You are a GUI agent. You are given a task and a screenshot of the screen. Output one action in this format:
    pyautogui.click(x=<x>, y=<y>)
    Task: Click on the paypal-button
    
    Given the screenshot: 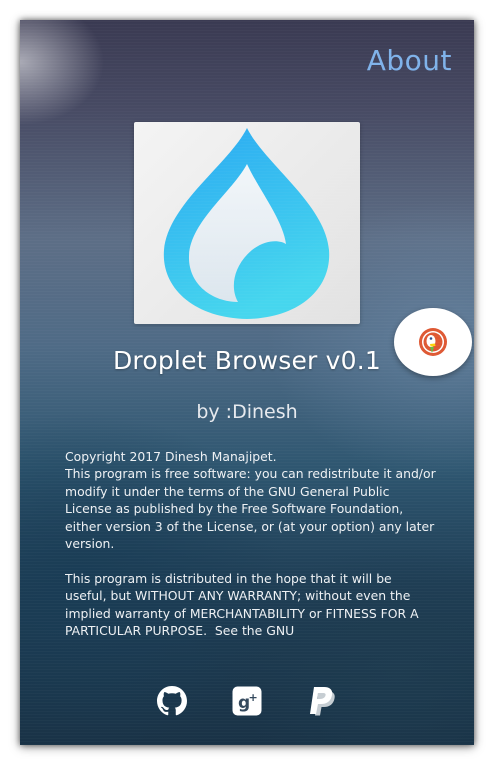 What is the action you would take?
    pyautogui.click(x=321, y=701)
    